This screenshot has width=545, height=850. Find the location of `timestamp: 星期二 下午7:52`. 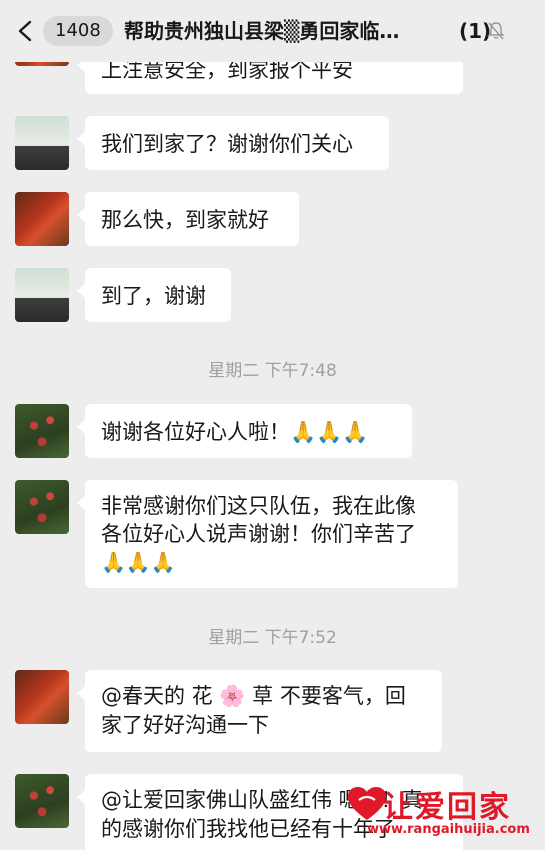

timestamp: 星期二 下午7:52 is located at coordinates (272, 638).